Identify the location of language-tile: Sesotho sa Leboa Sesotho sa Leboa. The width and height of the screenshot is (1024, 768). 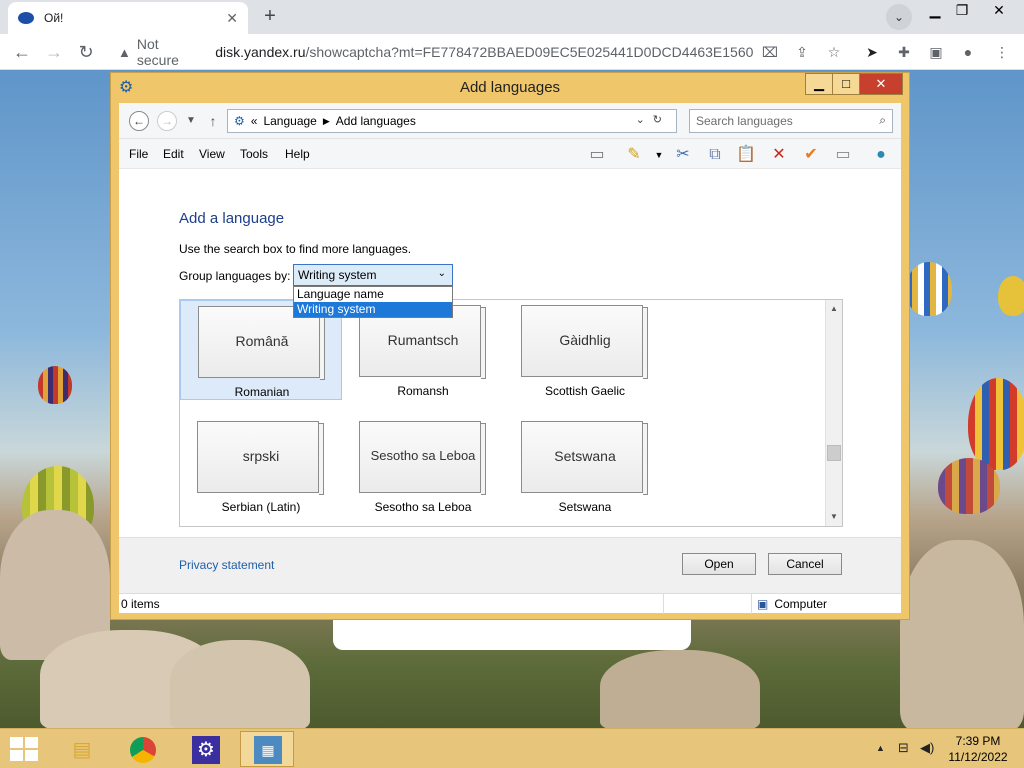
(423, 466).